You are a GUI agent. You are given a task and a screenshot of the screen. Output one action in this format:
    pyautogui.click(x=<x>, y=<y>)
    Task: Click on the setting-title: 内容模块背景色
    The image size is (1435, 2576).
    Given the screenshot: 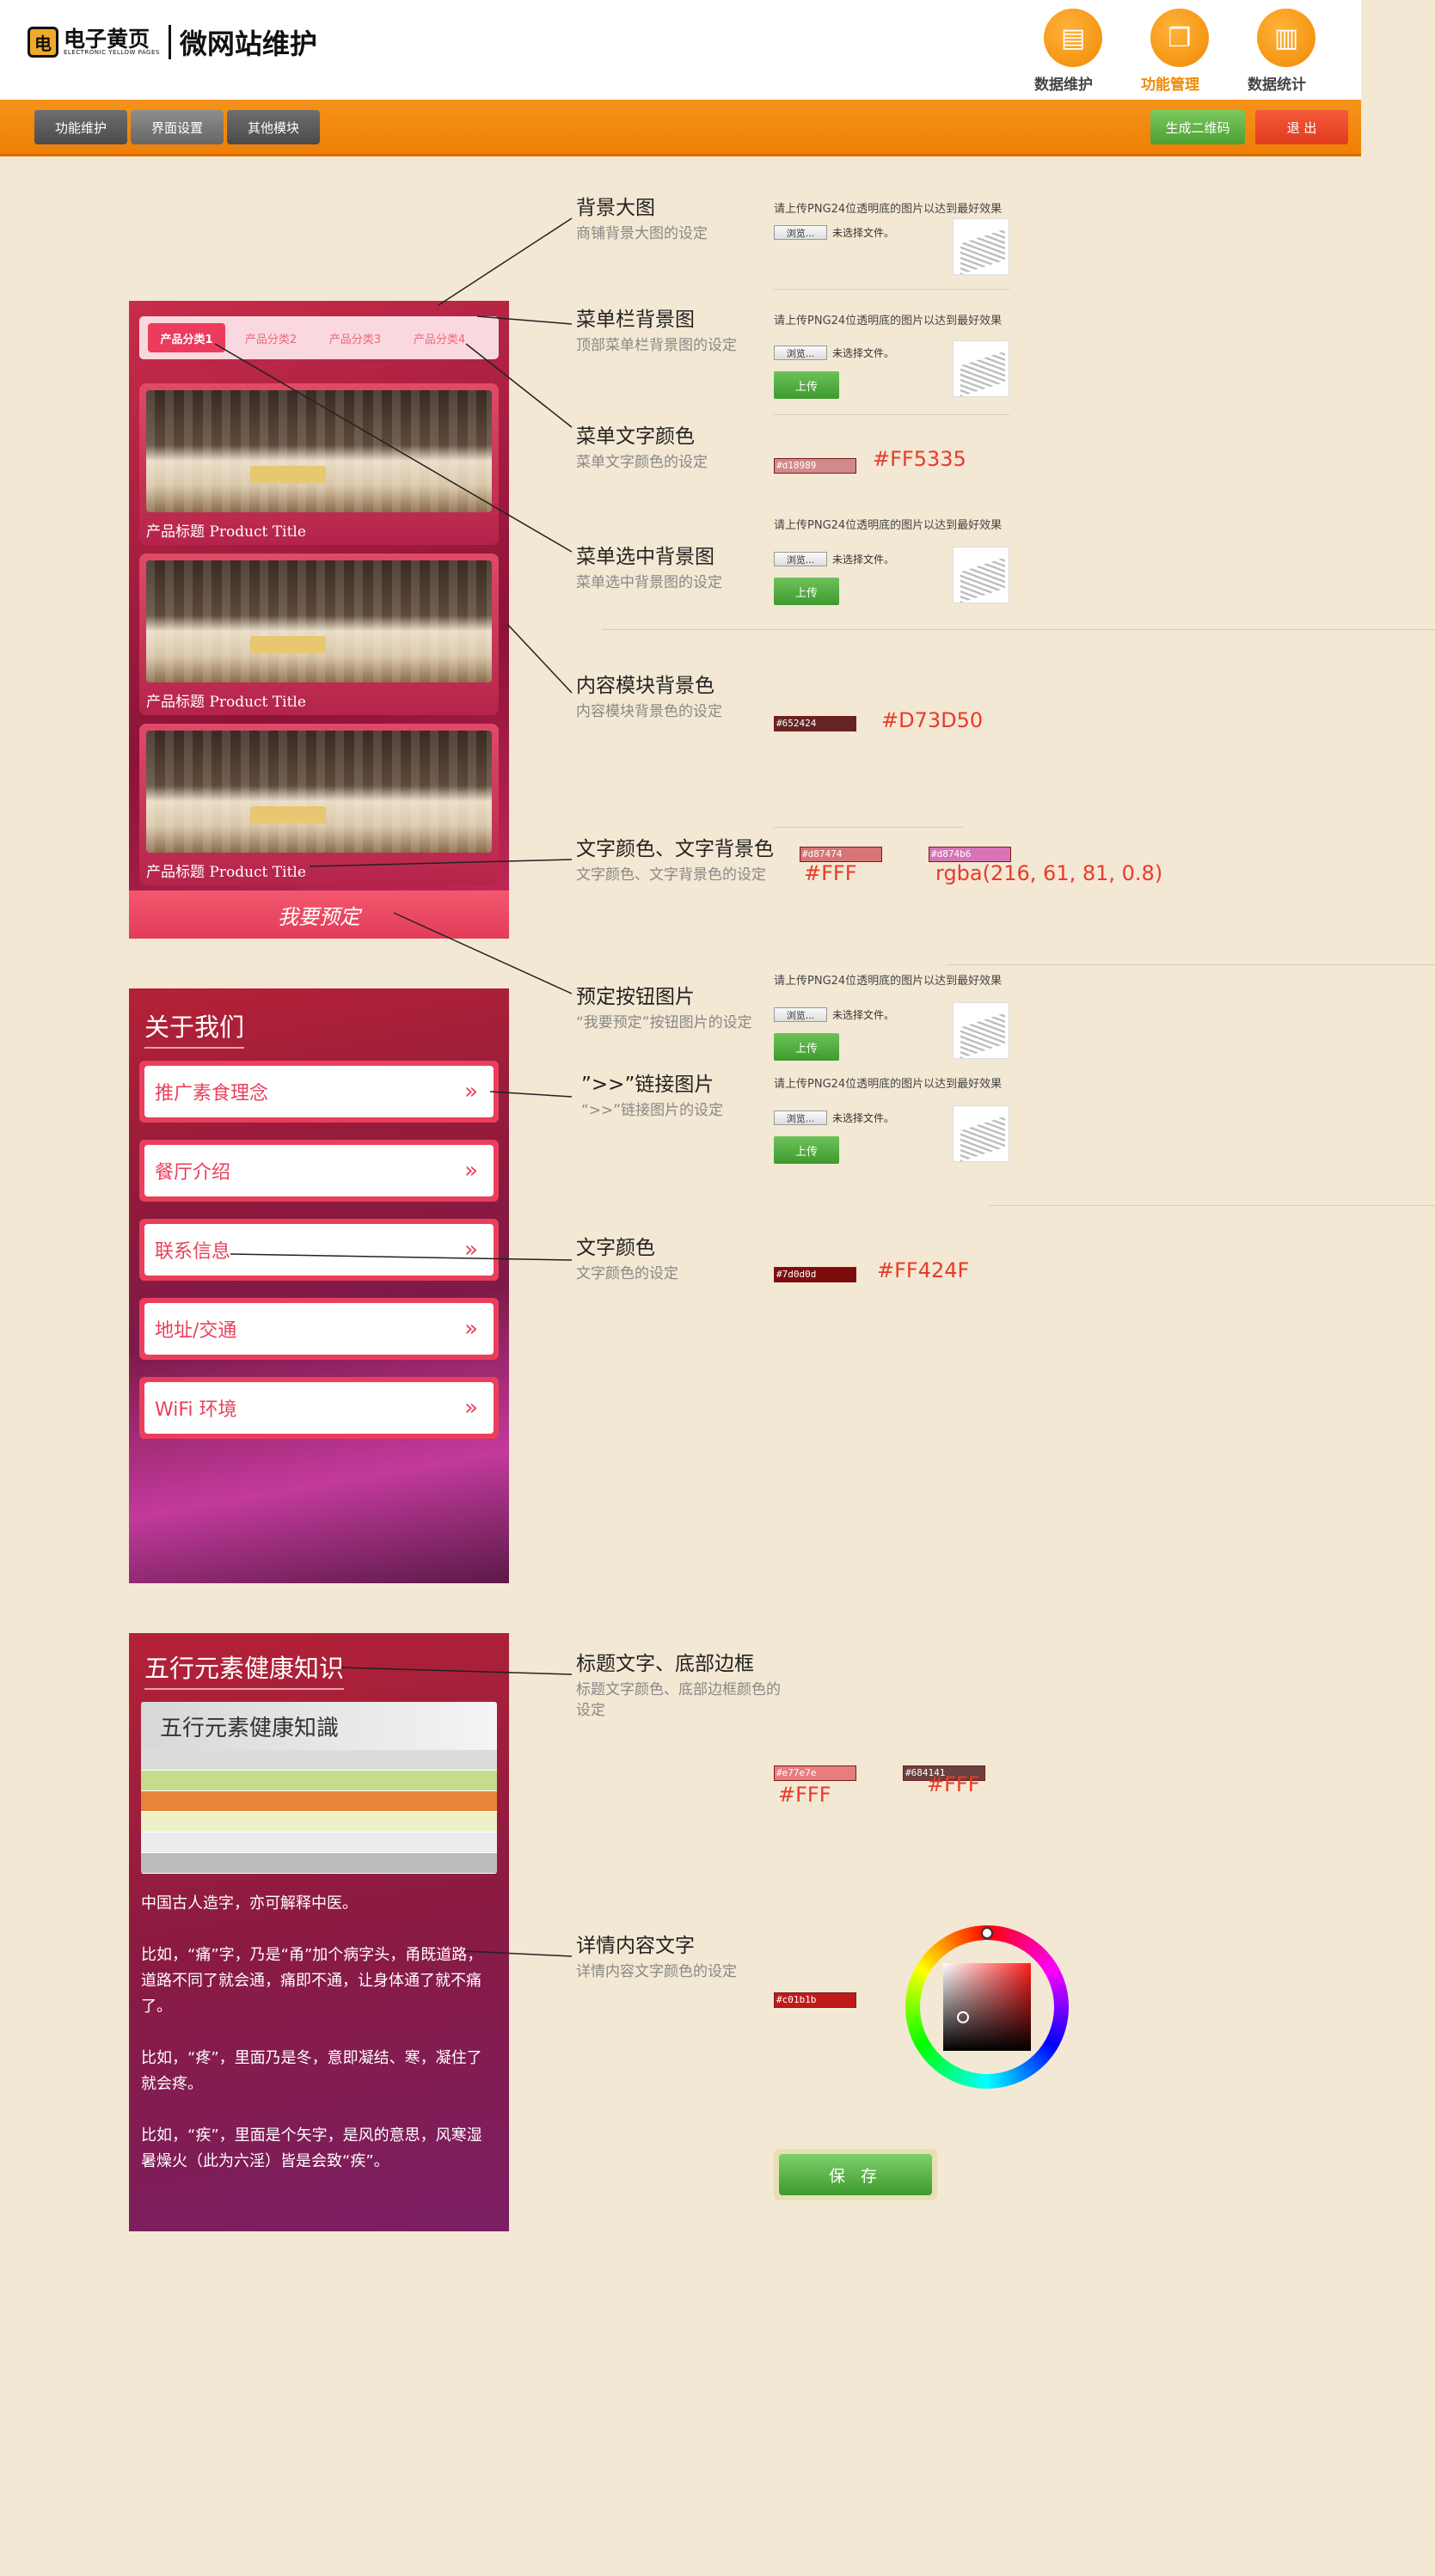 What is the action you would take?
    pyautogui.click(x=645, y=686)
    